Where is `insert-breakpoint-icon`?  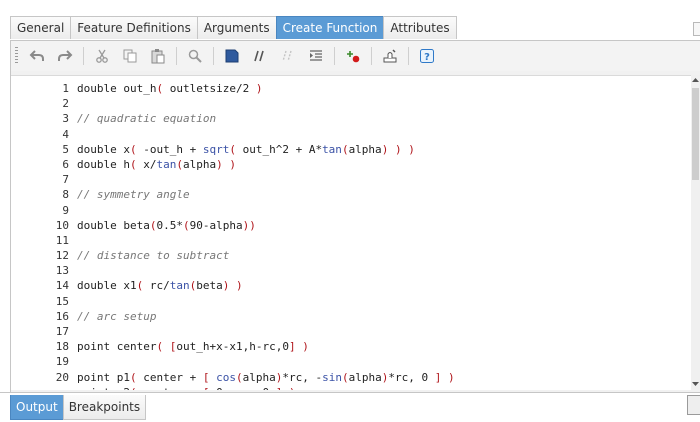
insert-breakpoint-icon is located at coordinates (353, 56).